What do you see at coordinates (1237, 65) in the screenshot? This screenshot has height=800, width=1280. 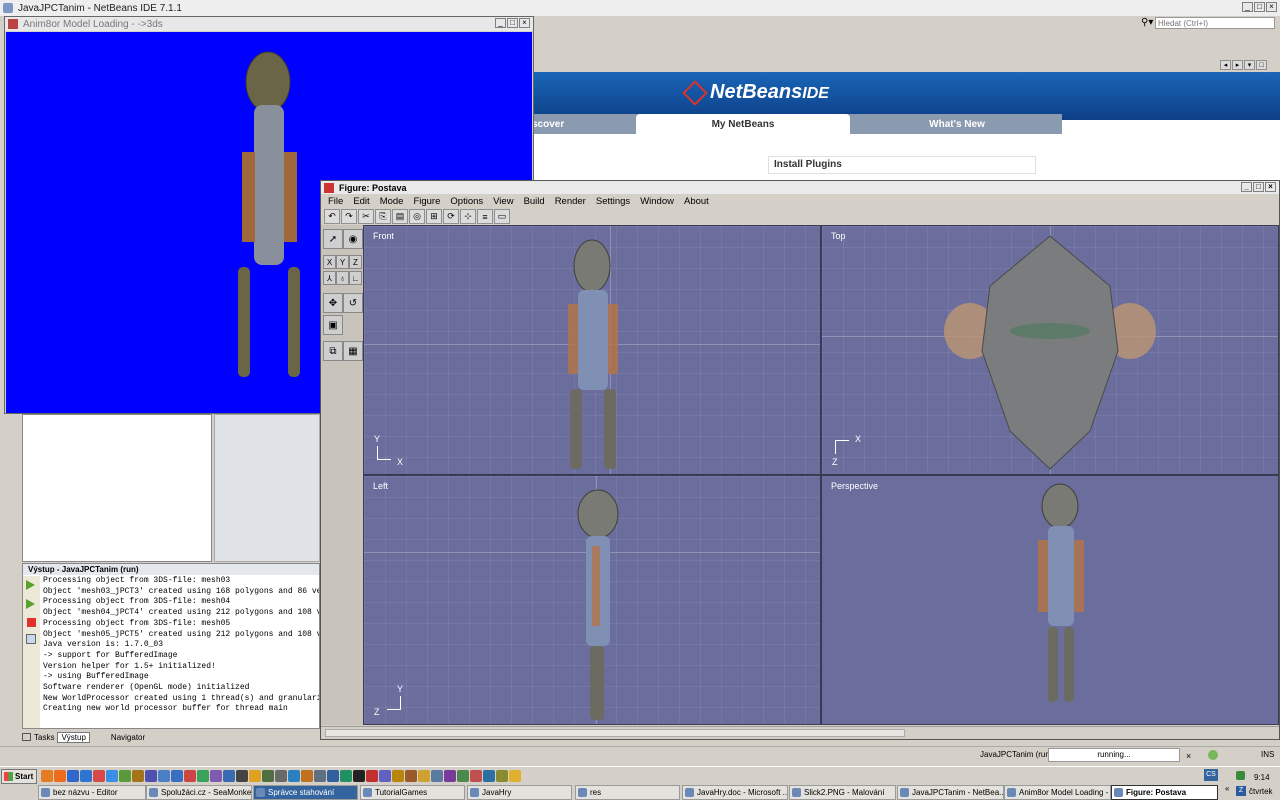 I see `scroll-right-icon: ▸` at bounding box center [1237, 65].